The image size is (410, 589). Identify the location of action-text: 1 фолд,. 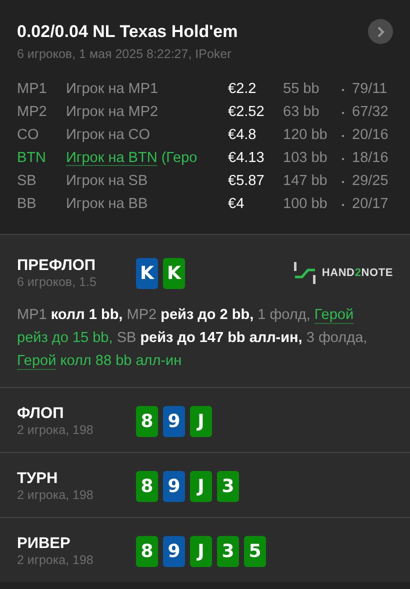
(284, 315).